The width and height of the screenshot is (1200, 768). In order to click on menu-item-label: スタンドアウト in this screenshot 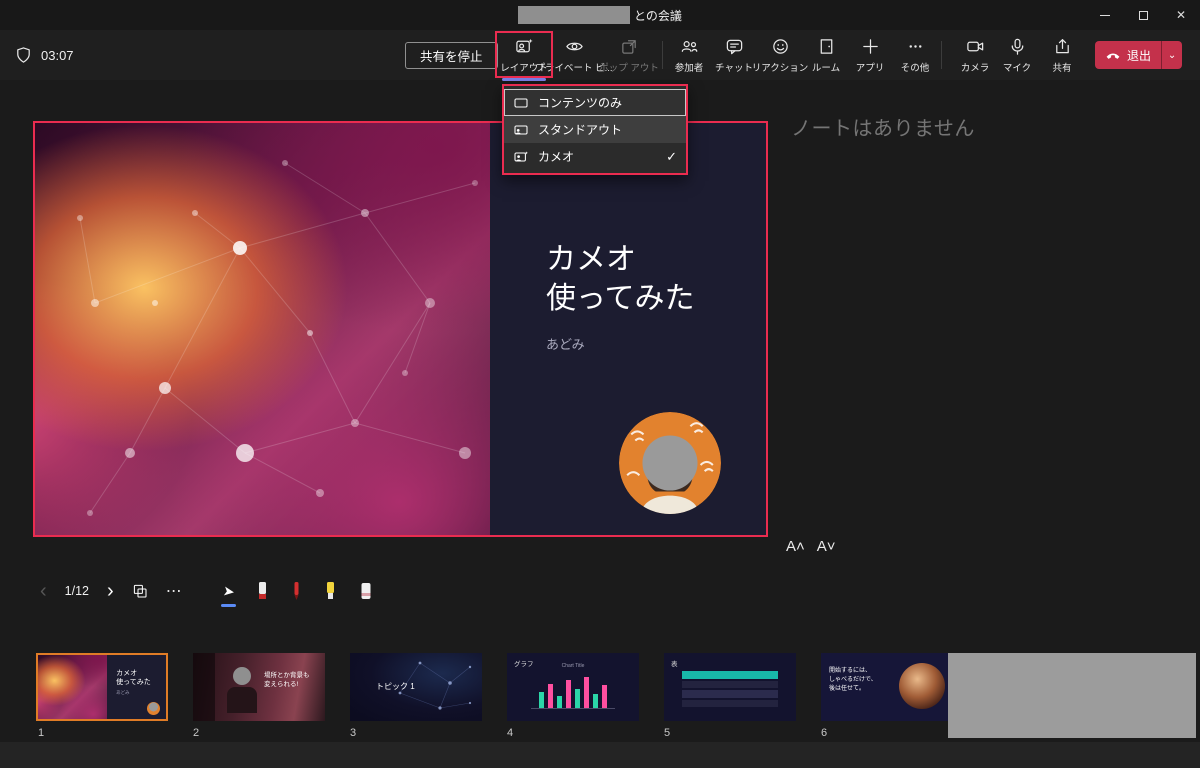, I will do `click(580, 130)`.